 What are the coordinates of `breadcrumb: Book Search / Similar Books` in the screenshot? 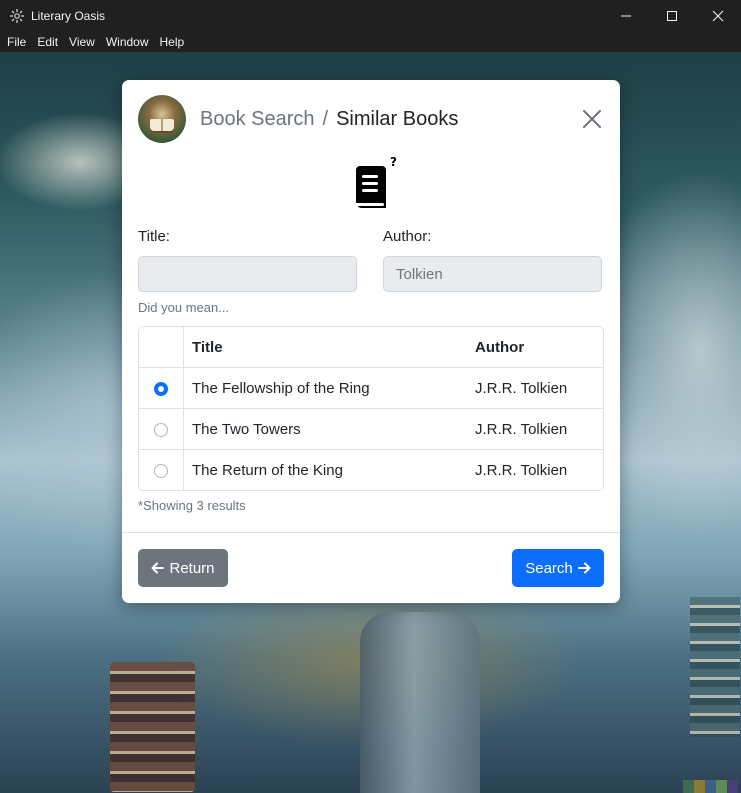 It's located at (329, 119).